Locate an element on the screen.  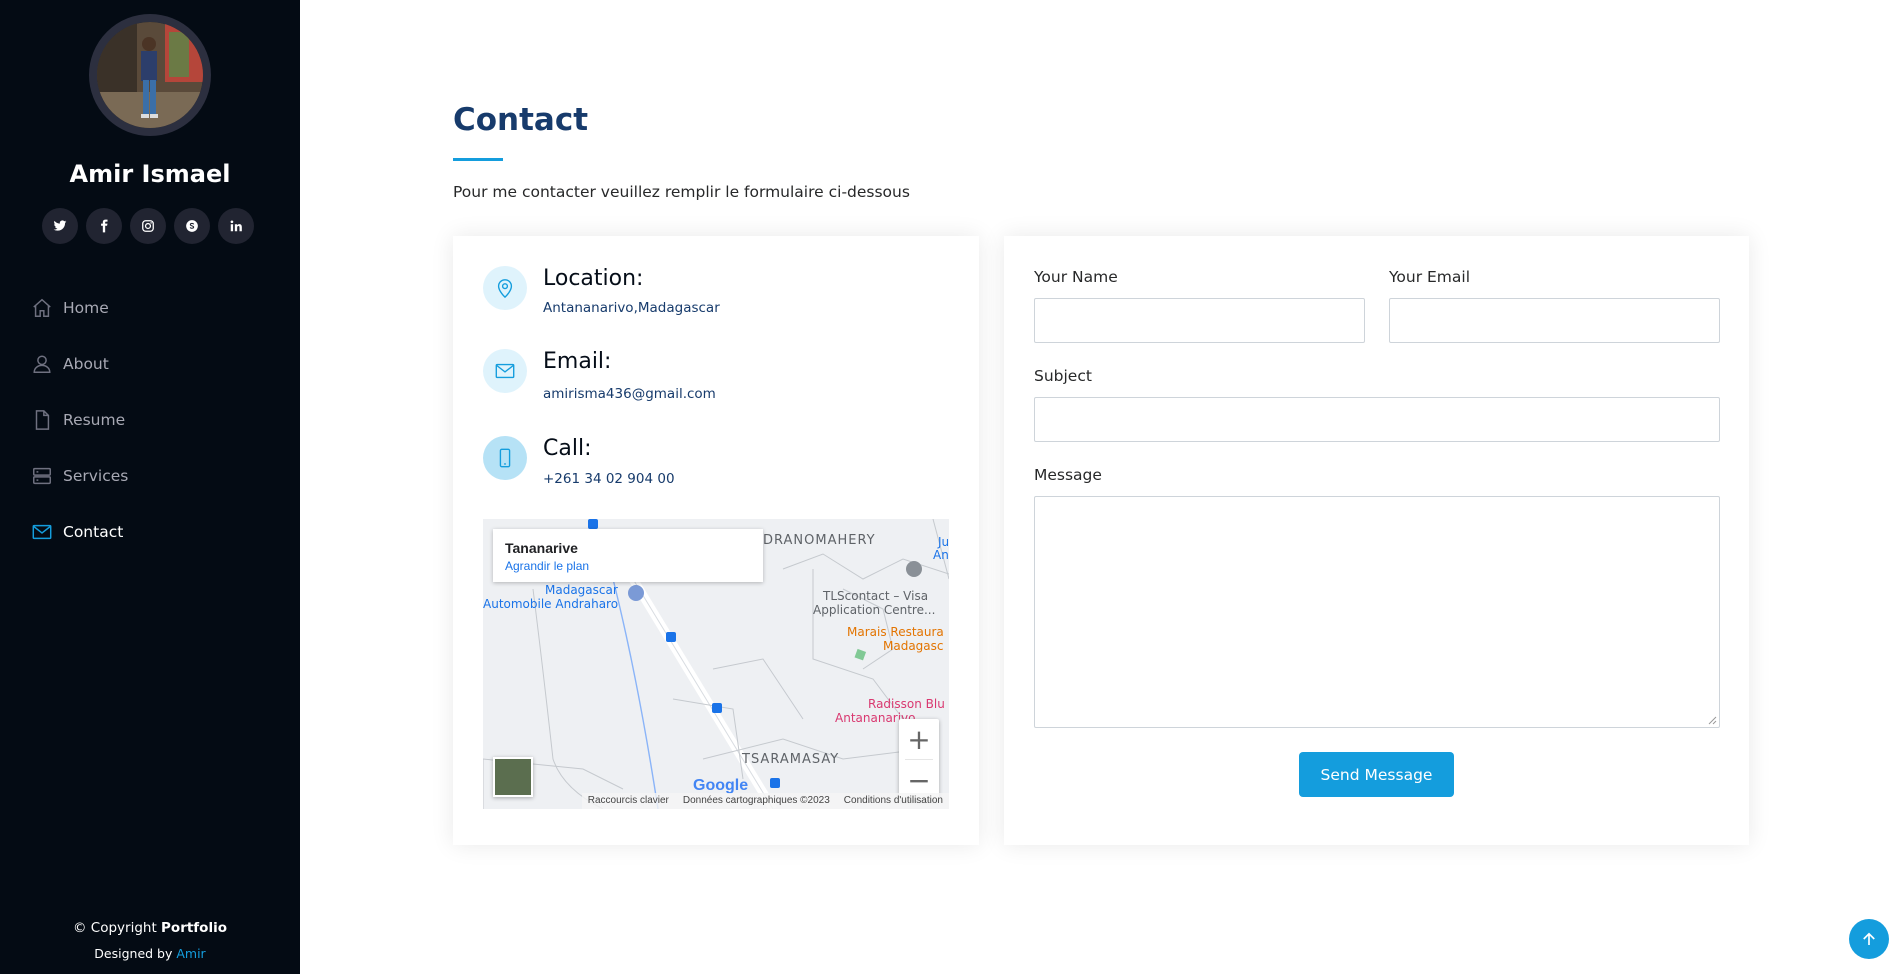
map-place-name: Tananarive is located at coordinates (541, 548).